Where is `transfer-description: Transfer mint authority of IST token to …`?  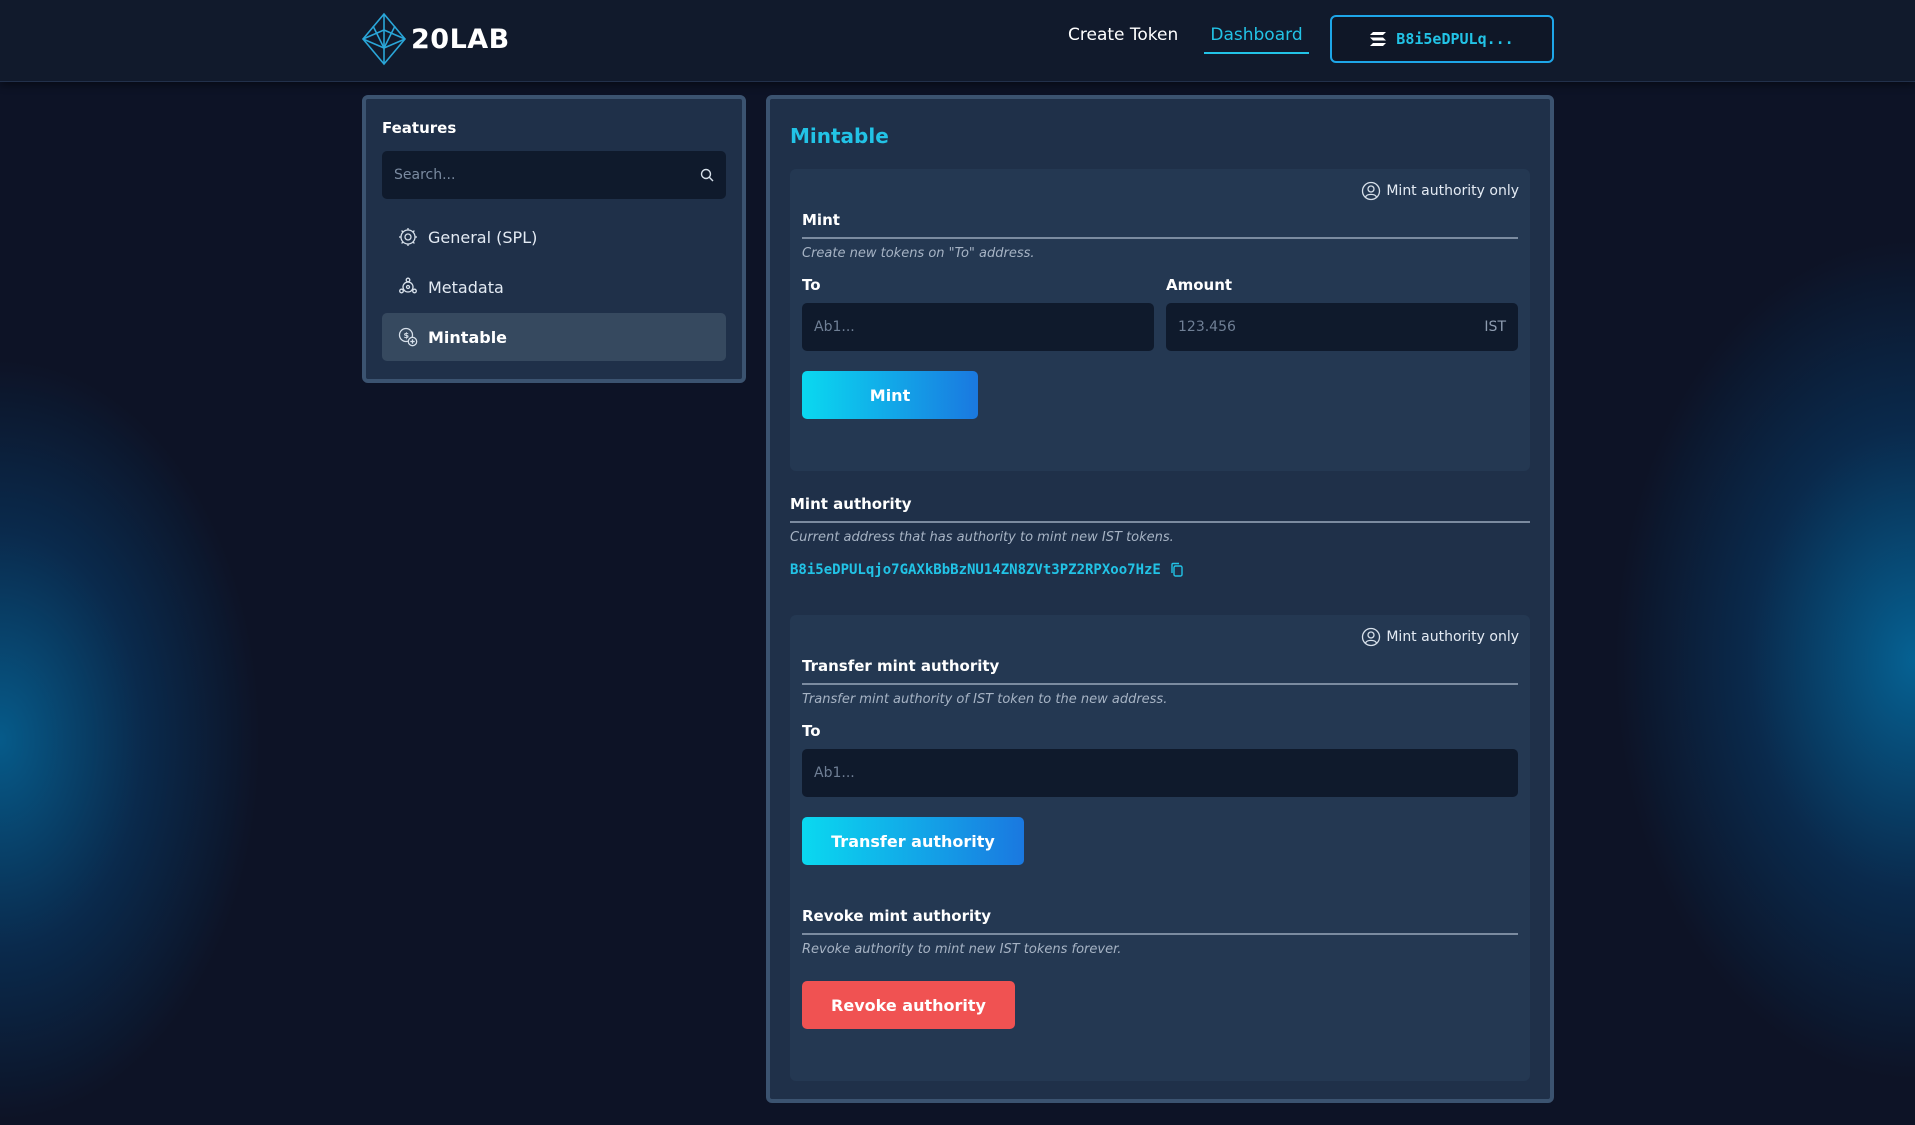 transfer-description: Transfer mint authority of IST token to … is located at coordinates (985, 699).